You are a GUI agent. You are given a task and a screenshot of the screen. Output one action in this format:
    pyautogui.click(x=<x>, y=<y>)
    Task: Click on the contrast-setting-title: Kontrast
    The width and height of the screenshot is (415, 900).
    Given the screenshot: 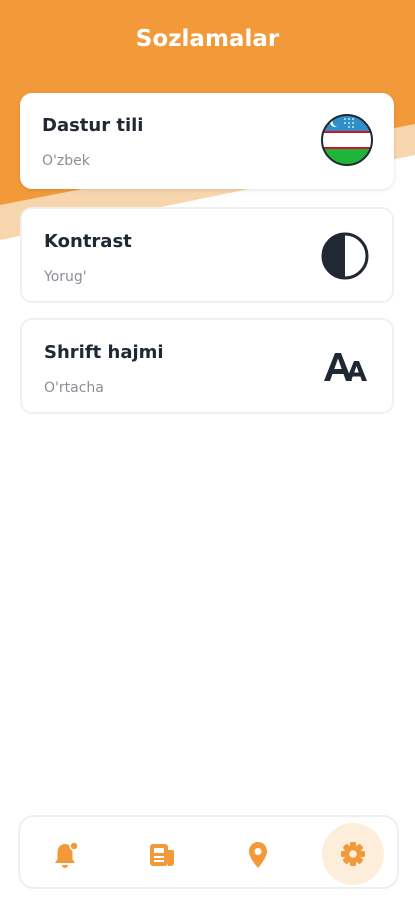 What is the action you would take?
    pyautogui.click(x=88, y=241)
    